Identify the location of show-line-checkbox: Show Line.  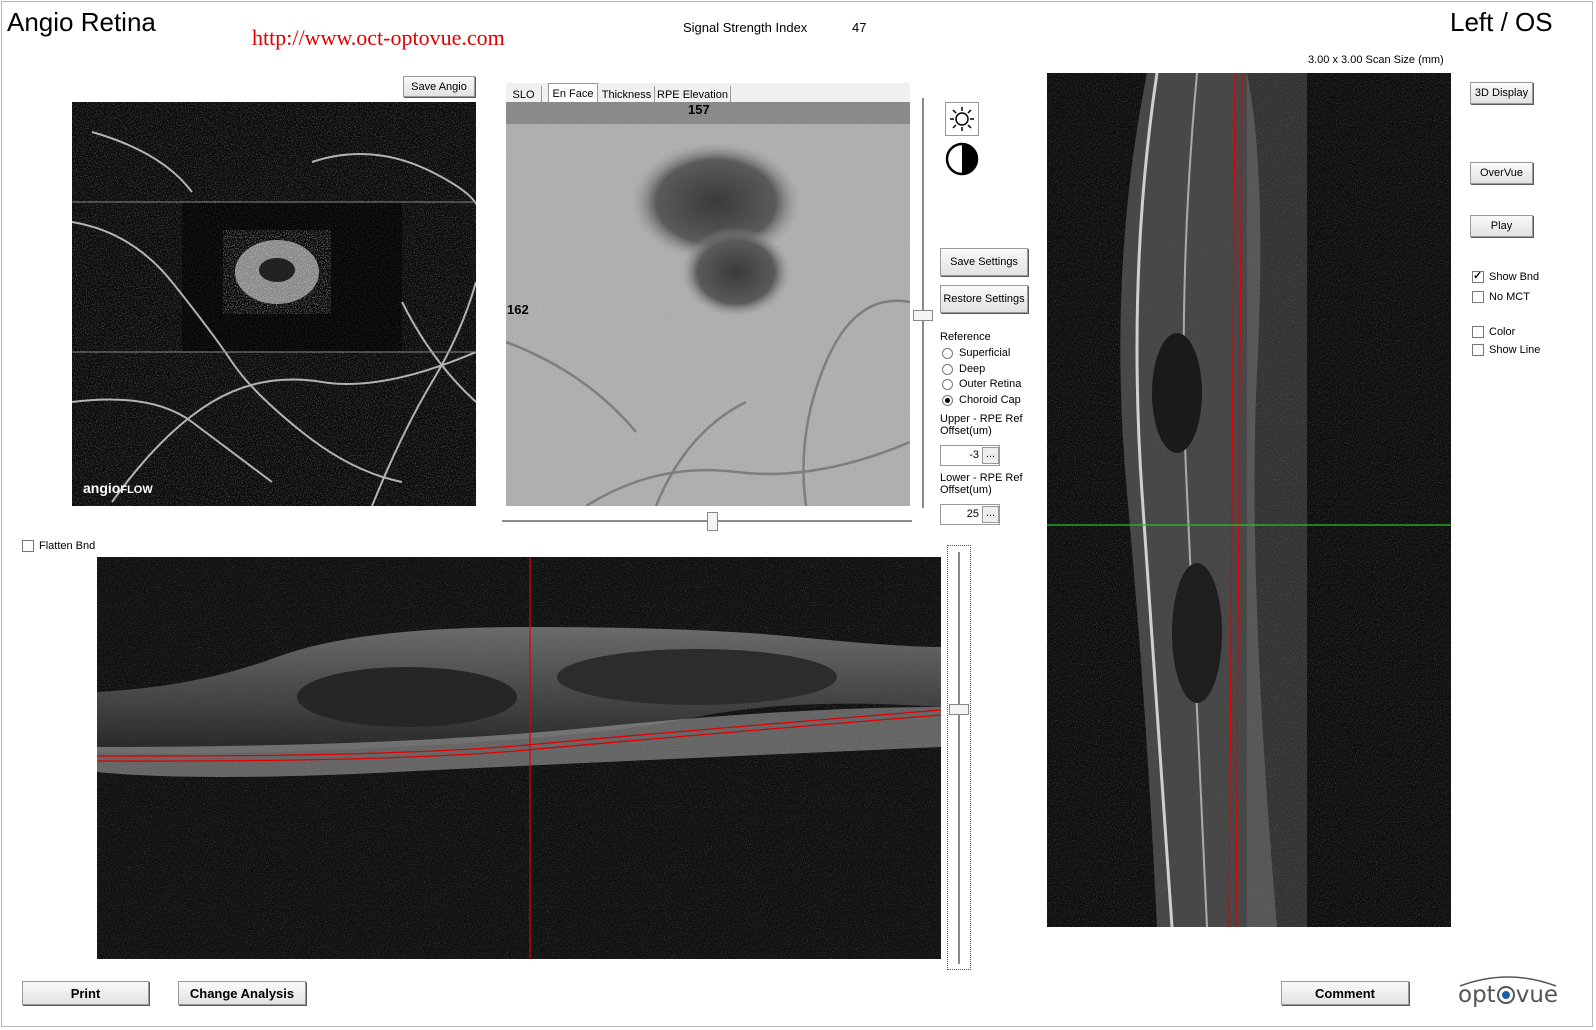
(1506, 350).